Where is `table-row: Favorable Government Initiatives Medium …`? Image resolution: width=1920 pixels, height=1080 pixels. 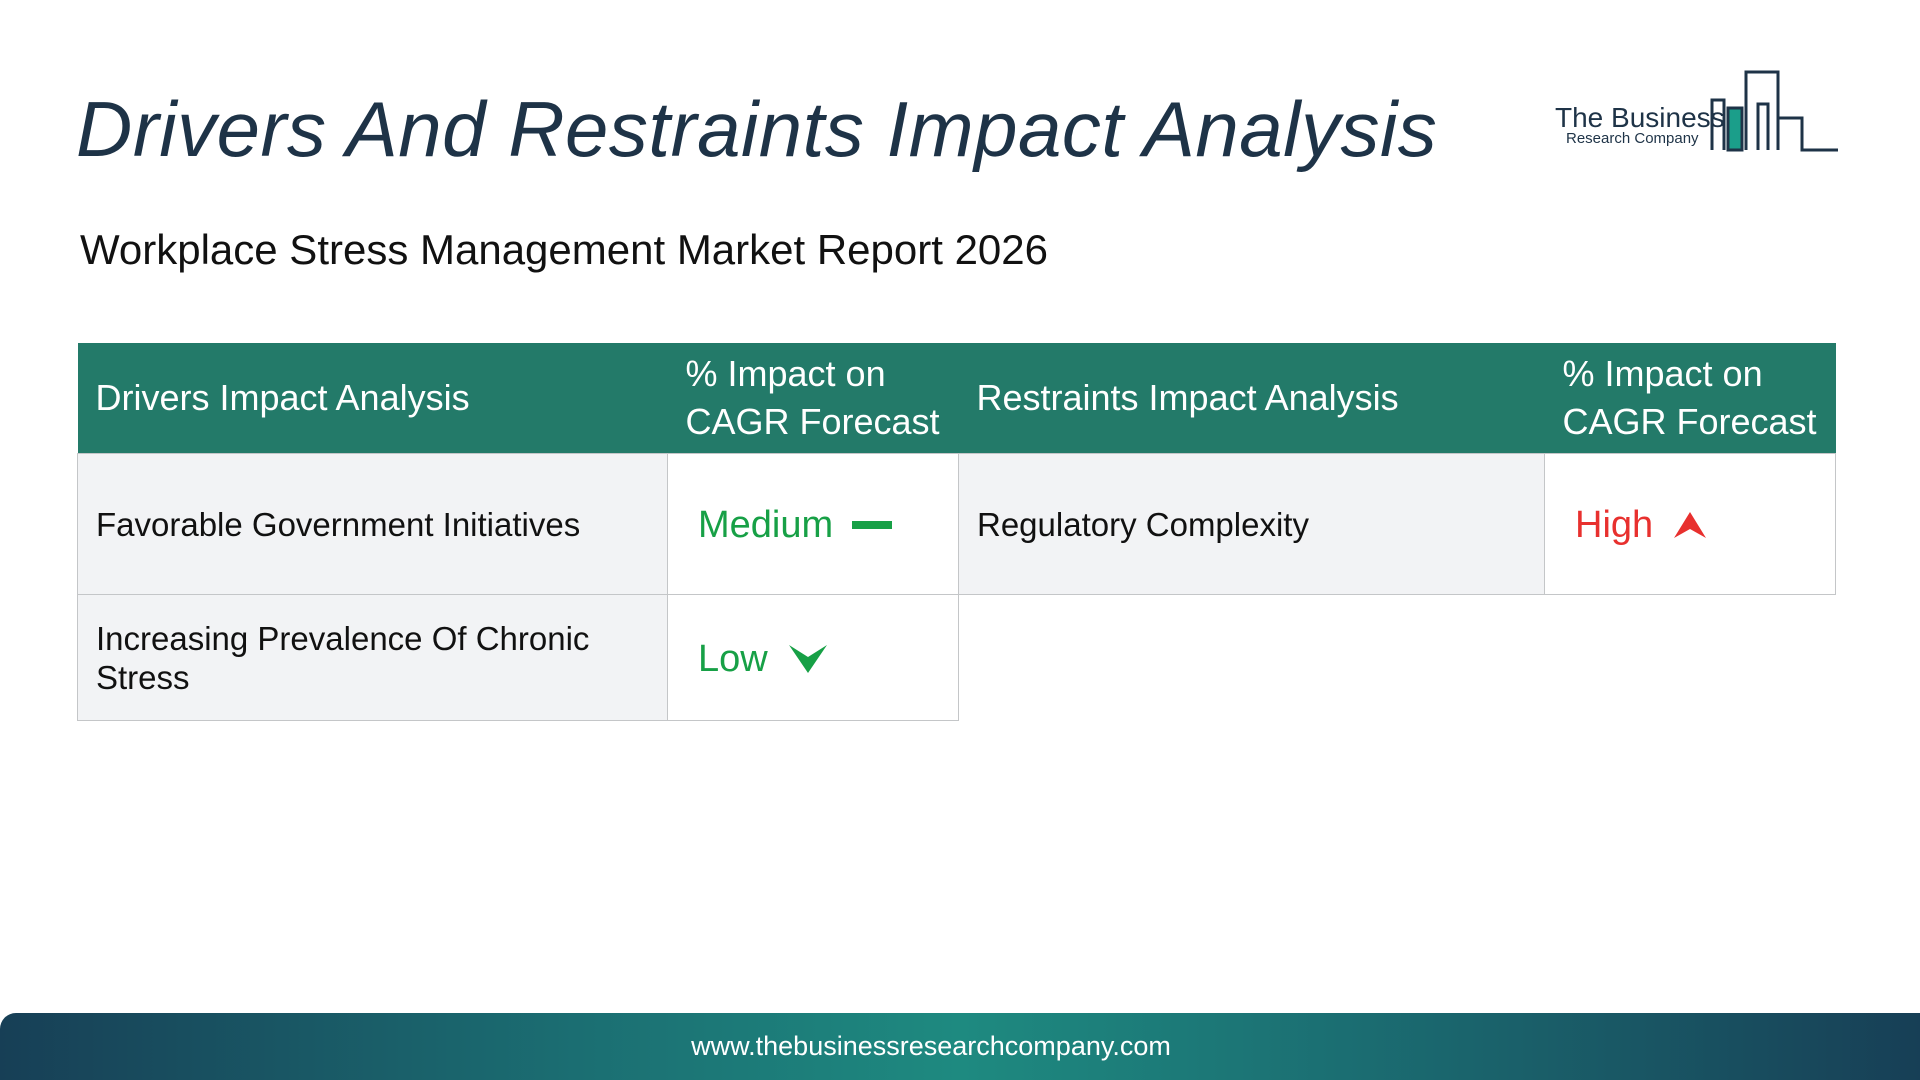 table-row: Favorable Government Initiatives Medium … is located at coordinates (956, 524).